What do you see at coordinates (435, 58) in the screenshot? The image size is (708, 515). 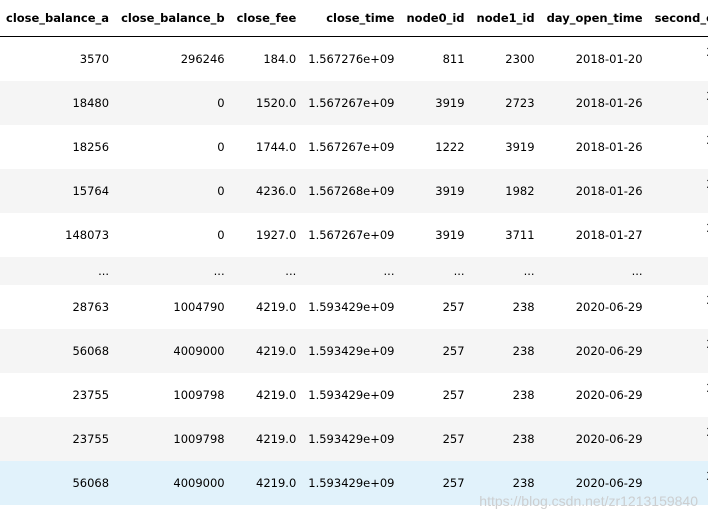 I see `table-cell: 811` at bounding box center [435, 58].